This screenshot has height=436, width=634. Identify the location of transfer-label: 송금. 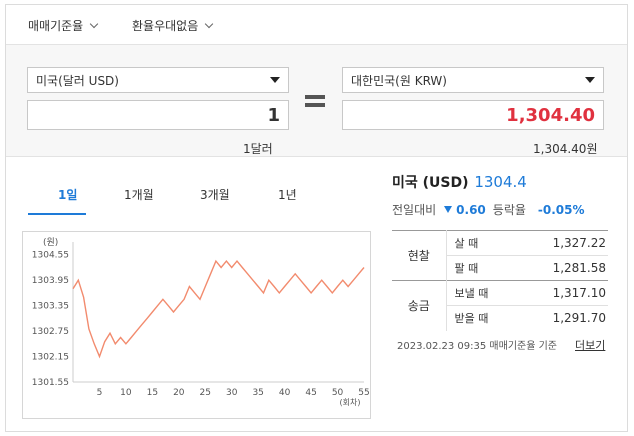
(419, 305).